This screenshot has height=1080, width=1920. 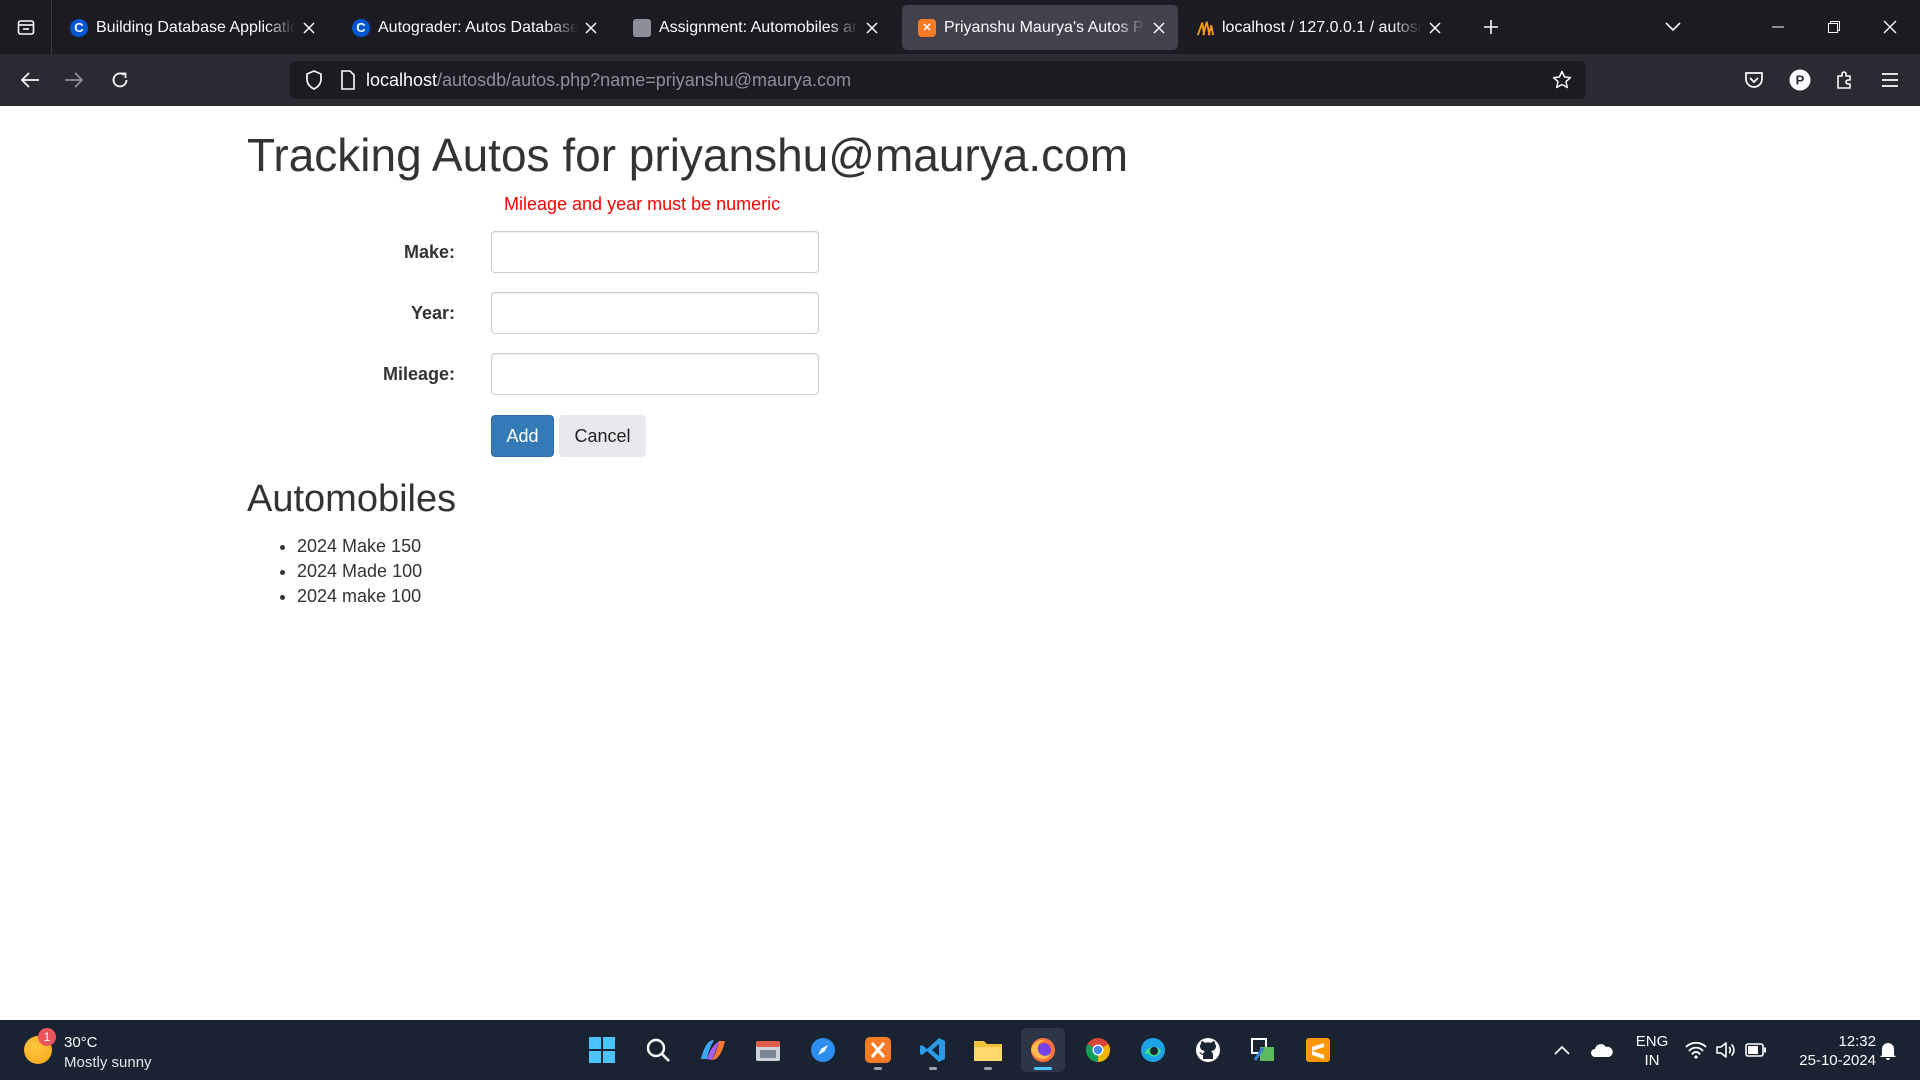 I want to click on hamburger-menu-icon, so click(x=1890, y=80).